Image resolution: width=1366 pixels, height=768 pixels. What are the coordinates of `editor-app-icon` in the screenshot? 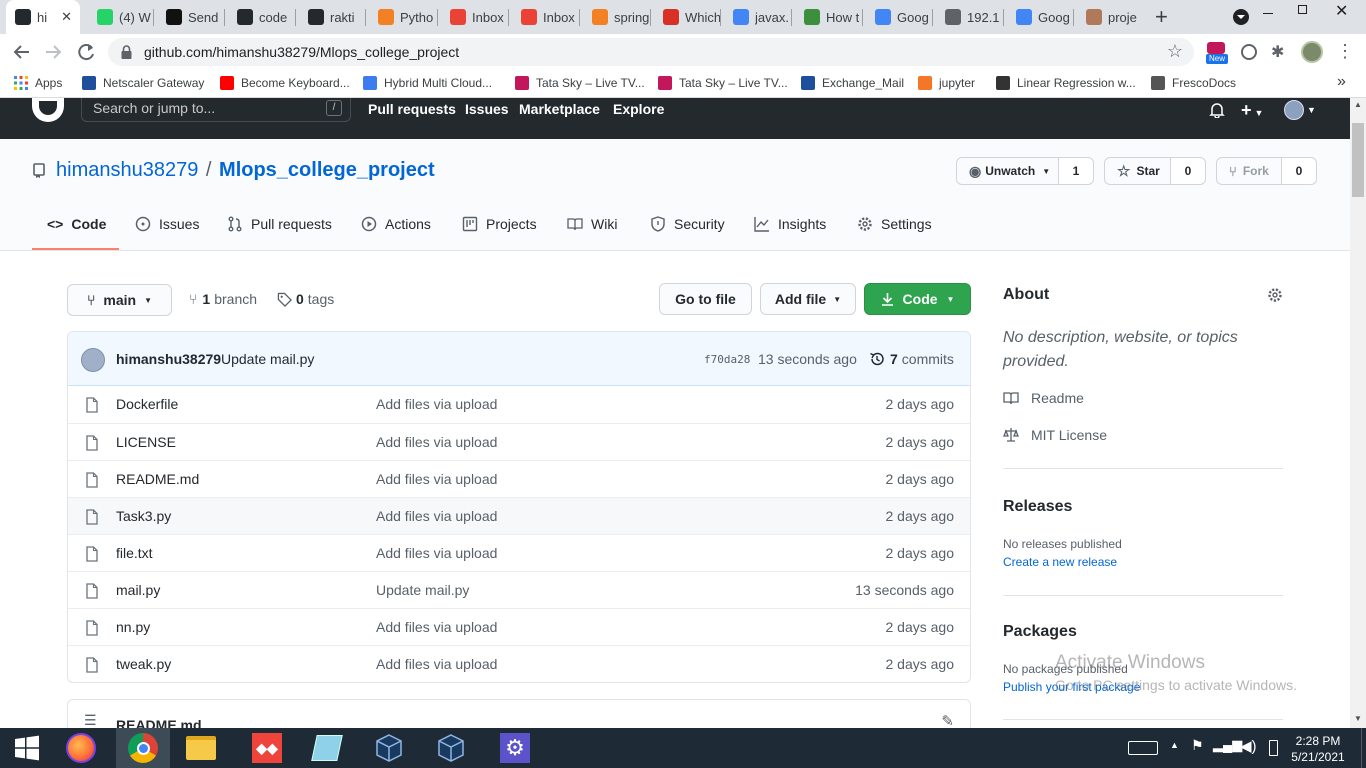 It's located at (327, 748).